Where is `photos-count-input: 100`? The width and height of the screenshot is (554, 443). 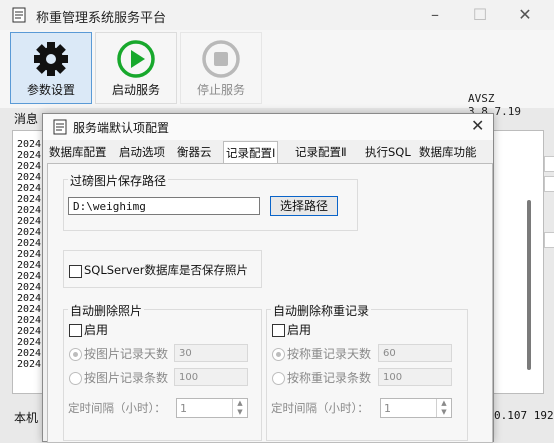
photos-count-input: 100 is located at coordinates (211, 377).